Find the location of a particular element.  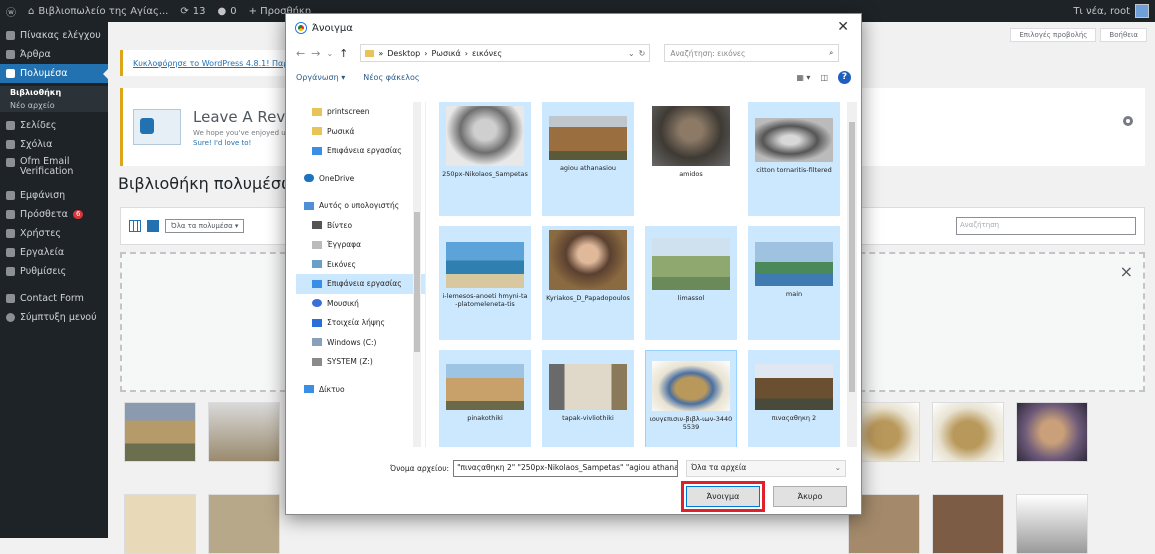

sidebar-item-settings: Ρυθμίσεις is located at coordinates (54, 271).